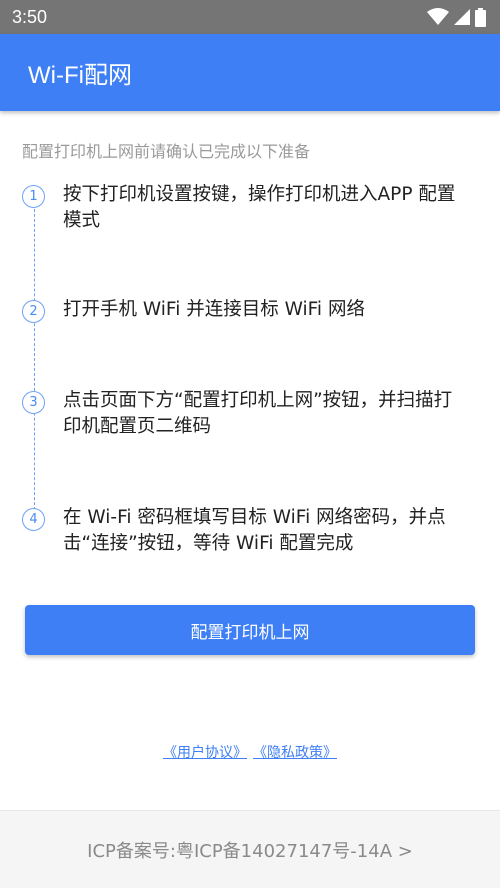  Describe the element at coordinates (34, 362) in the screenshot. I see `timeline-line` at that location.